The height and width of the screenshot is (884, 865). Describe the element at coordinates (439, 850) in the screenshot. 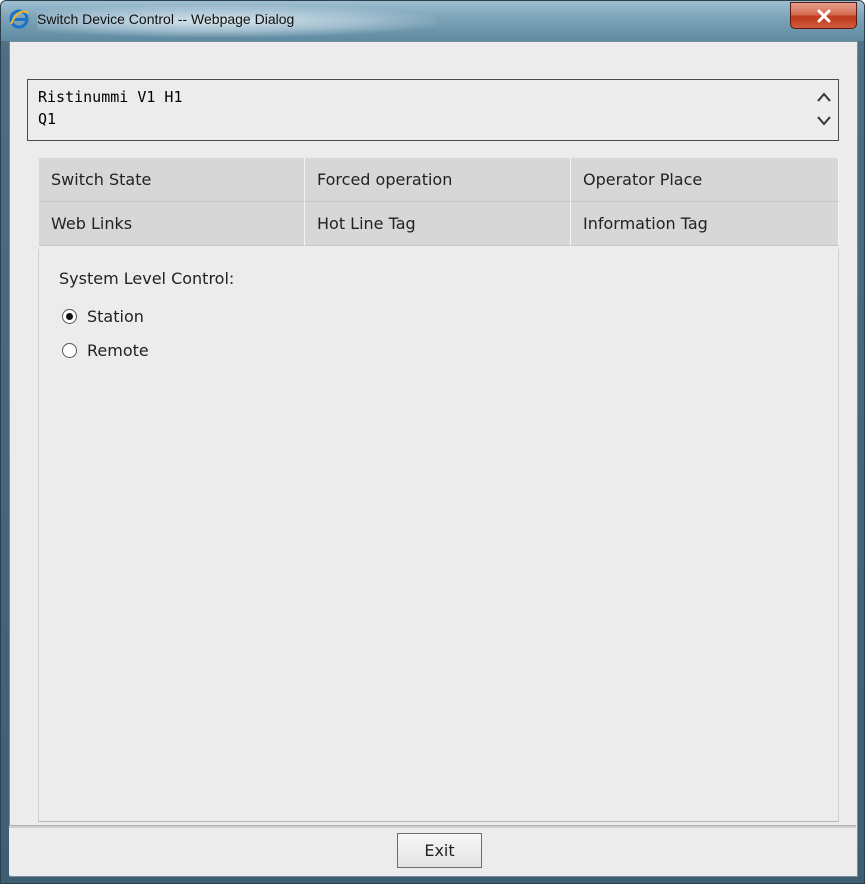

I see `exit-button: Exit` at that location.